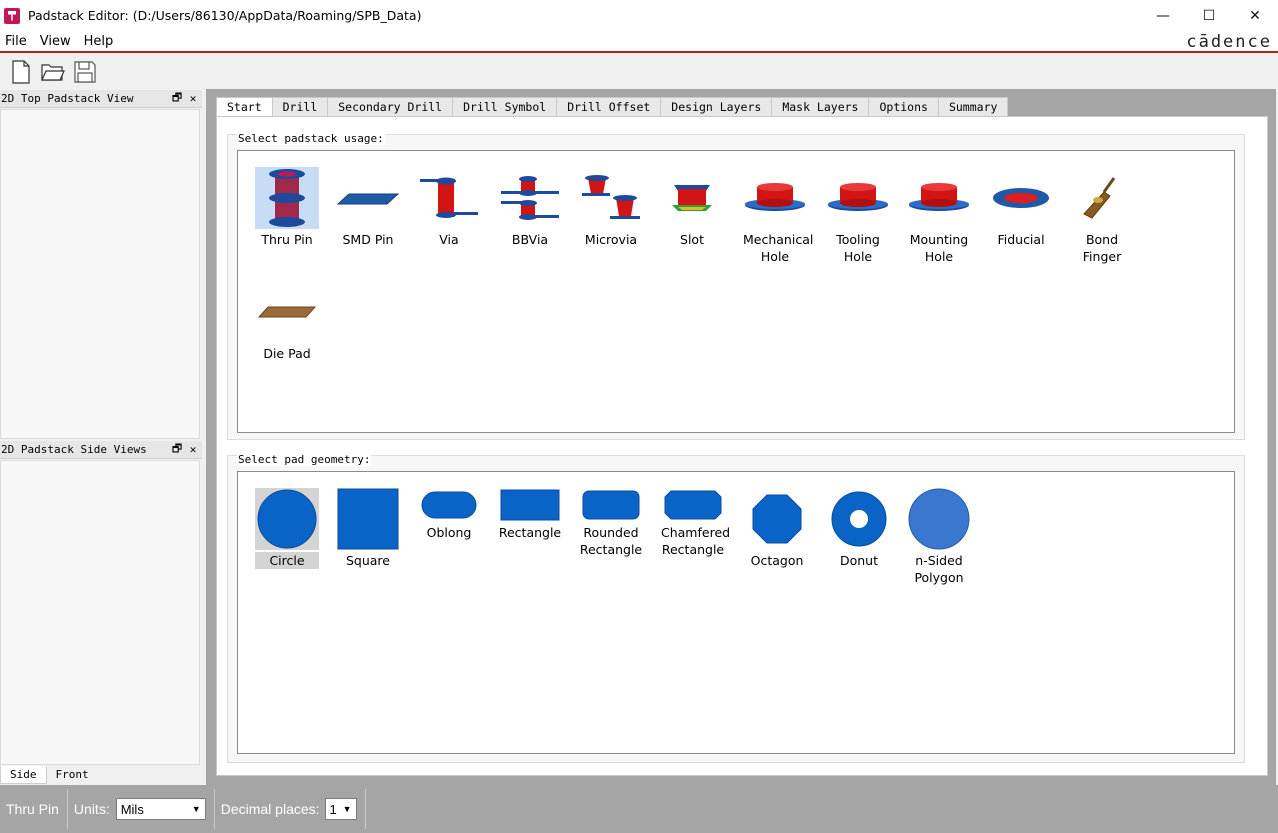  I want to click on tab-start: Start, so click(244, 107).